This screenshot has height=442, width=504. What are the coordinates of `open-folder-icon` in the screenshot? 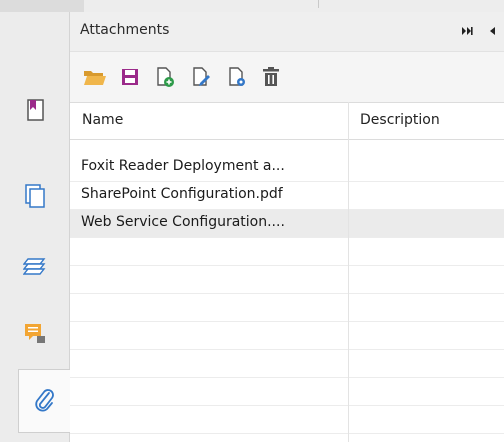 It's located at (95, 78).